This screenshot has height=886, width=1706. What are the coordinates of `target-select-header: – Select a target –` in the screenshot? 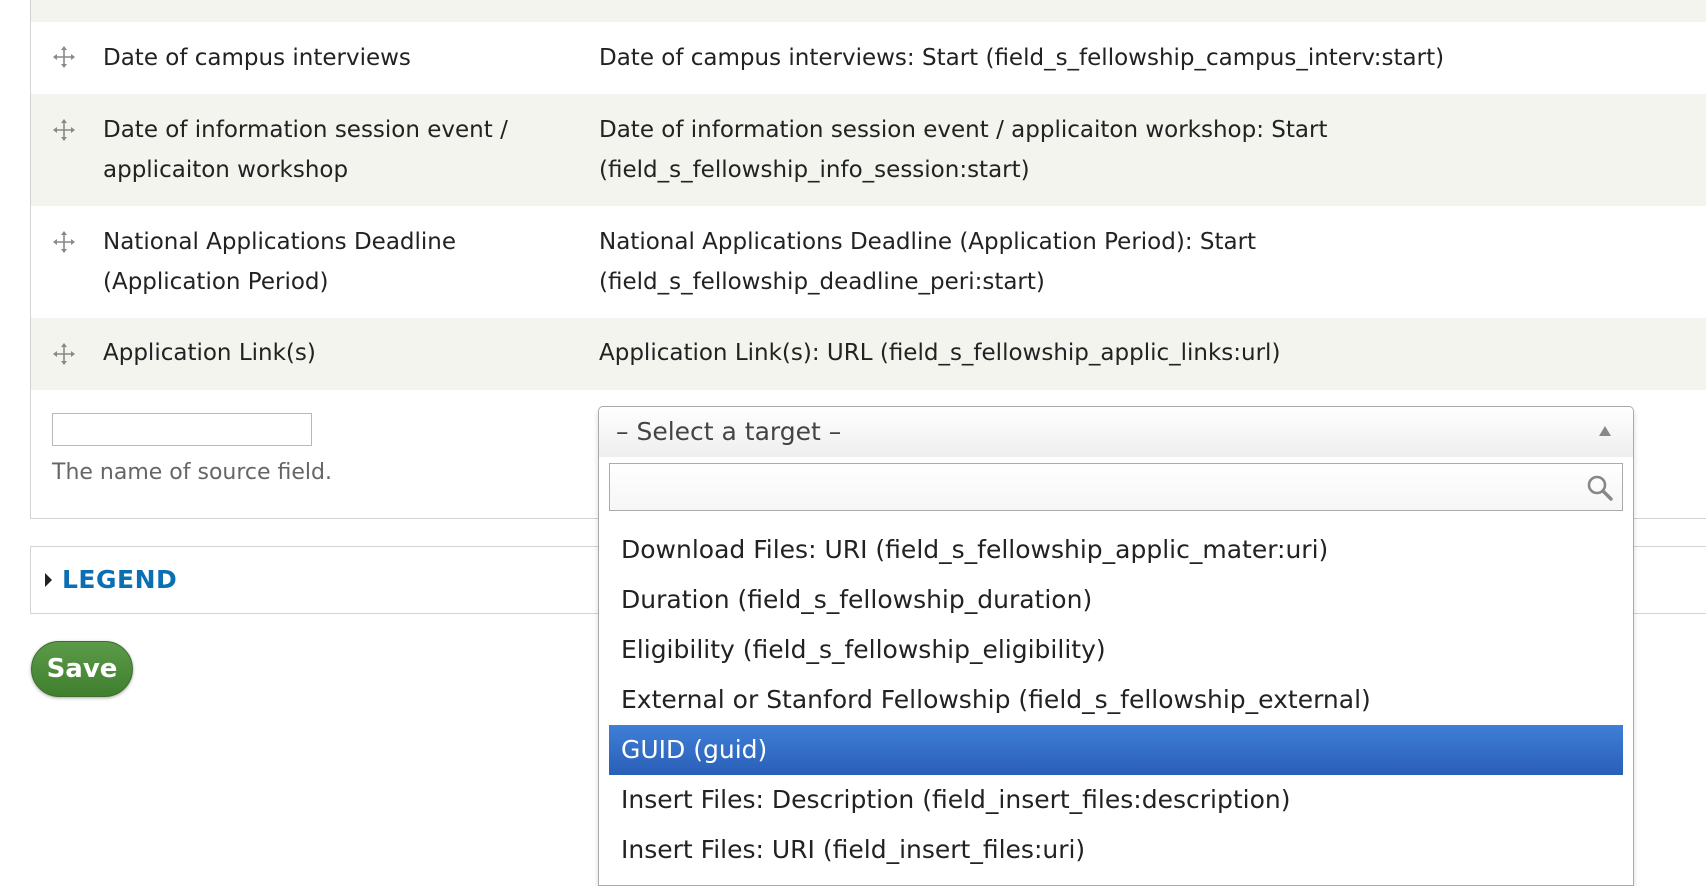 It's located at (1116, 432).